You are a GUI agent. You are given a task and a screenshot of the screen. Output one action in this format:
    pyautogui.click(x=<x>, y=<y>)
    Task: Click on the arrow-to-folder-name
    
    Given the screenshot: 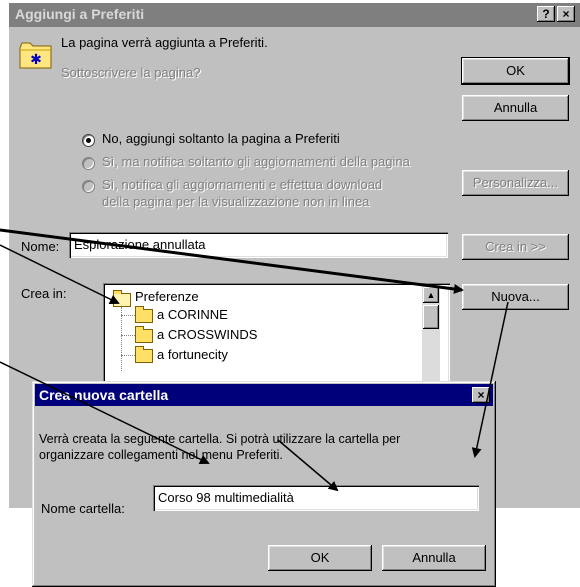 What is the action you would take?
    pyautogui.click(x=308, y=465)
    